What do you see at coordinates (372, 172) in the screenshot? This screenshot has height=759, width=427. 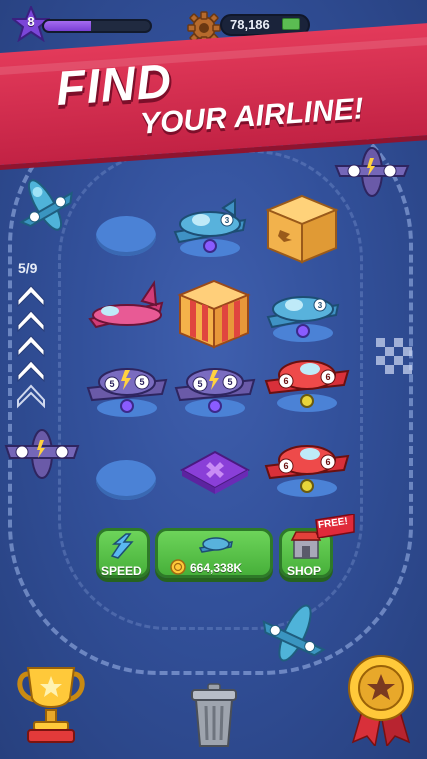 I see `race-plane-purple` at bounding box center [372, 172].